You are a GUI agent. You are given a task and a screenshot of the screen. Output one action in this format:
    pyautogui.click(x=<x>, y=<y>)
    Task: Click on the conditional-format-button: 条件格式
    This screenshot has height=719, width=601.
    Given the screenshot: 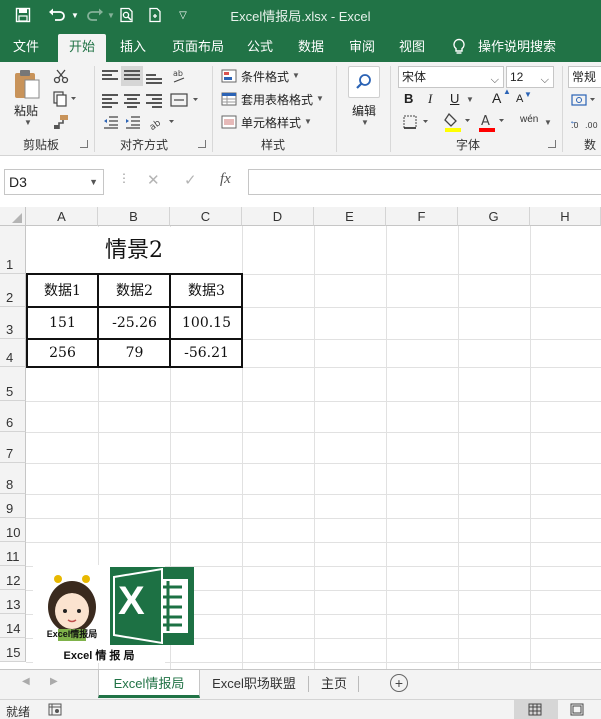 What is the action you would take?
    pyautogui.click(x=265, y=76)
    